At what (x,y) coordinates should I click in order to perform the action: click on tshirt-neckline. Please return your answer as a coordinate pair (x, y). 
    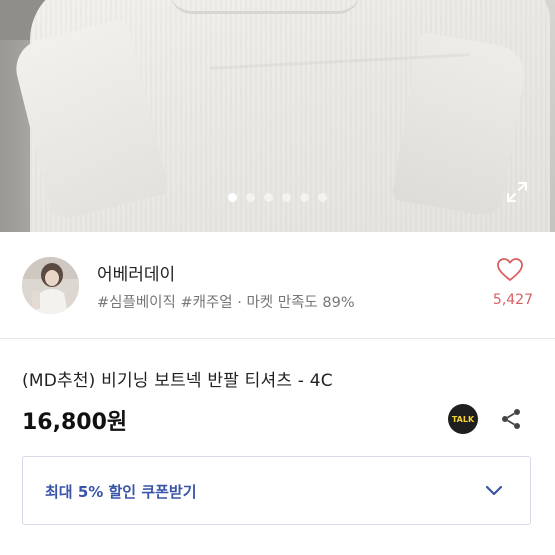
    Looking at the image, I should click on (265, 7).